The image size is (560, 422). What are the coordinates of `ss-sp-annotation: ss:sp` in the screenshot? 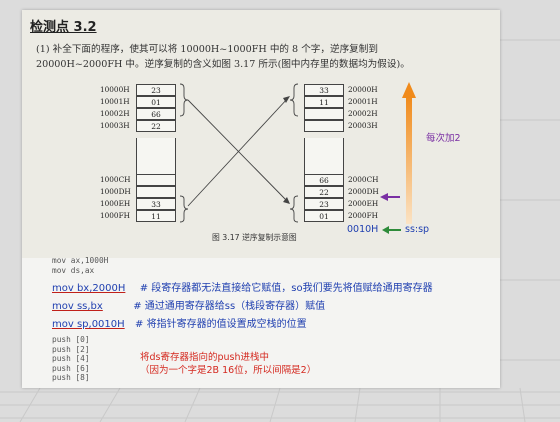 It's located at (417, 229).